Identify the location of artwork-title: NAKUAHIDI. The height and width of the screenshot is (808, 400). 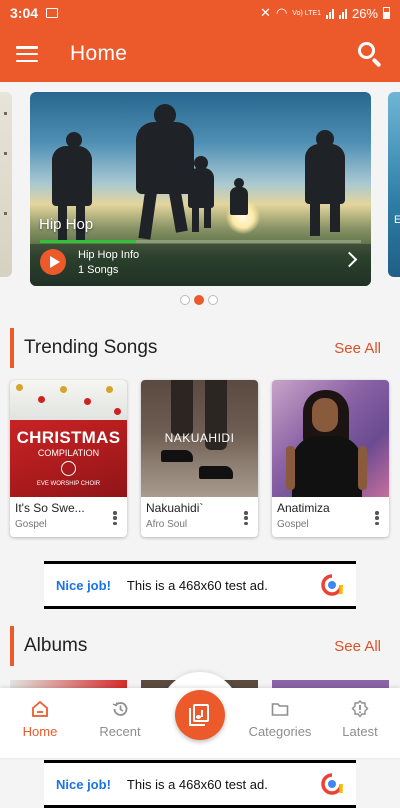
(199, 438).